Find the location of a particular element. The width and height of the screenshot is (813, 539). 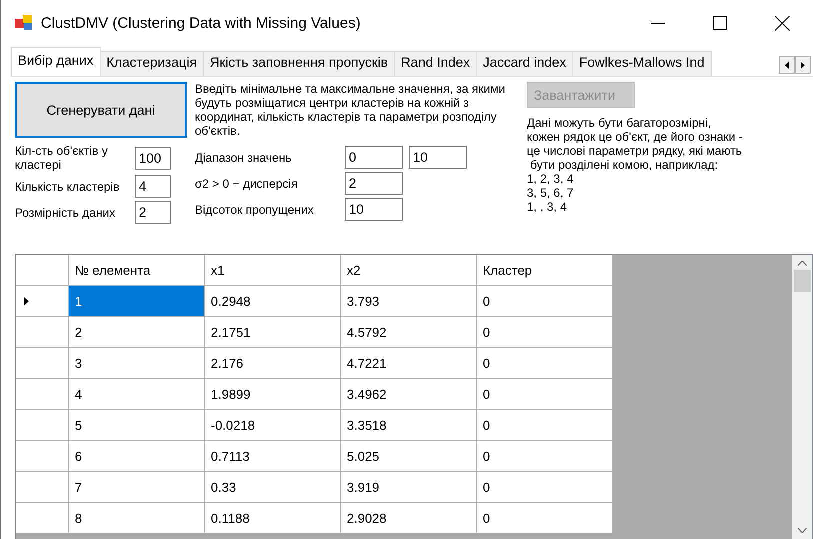

table-cell: 0.2948 is located at coordinates (273, 301).